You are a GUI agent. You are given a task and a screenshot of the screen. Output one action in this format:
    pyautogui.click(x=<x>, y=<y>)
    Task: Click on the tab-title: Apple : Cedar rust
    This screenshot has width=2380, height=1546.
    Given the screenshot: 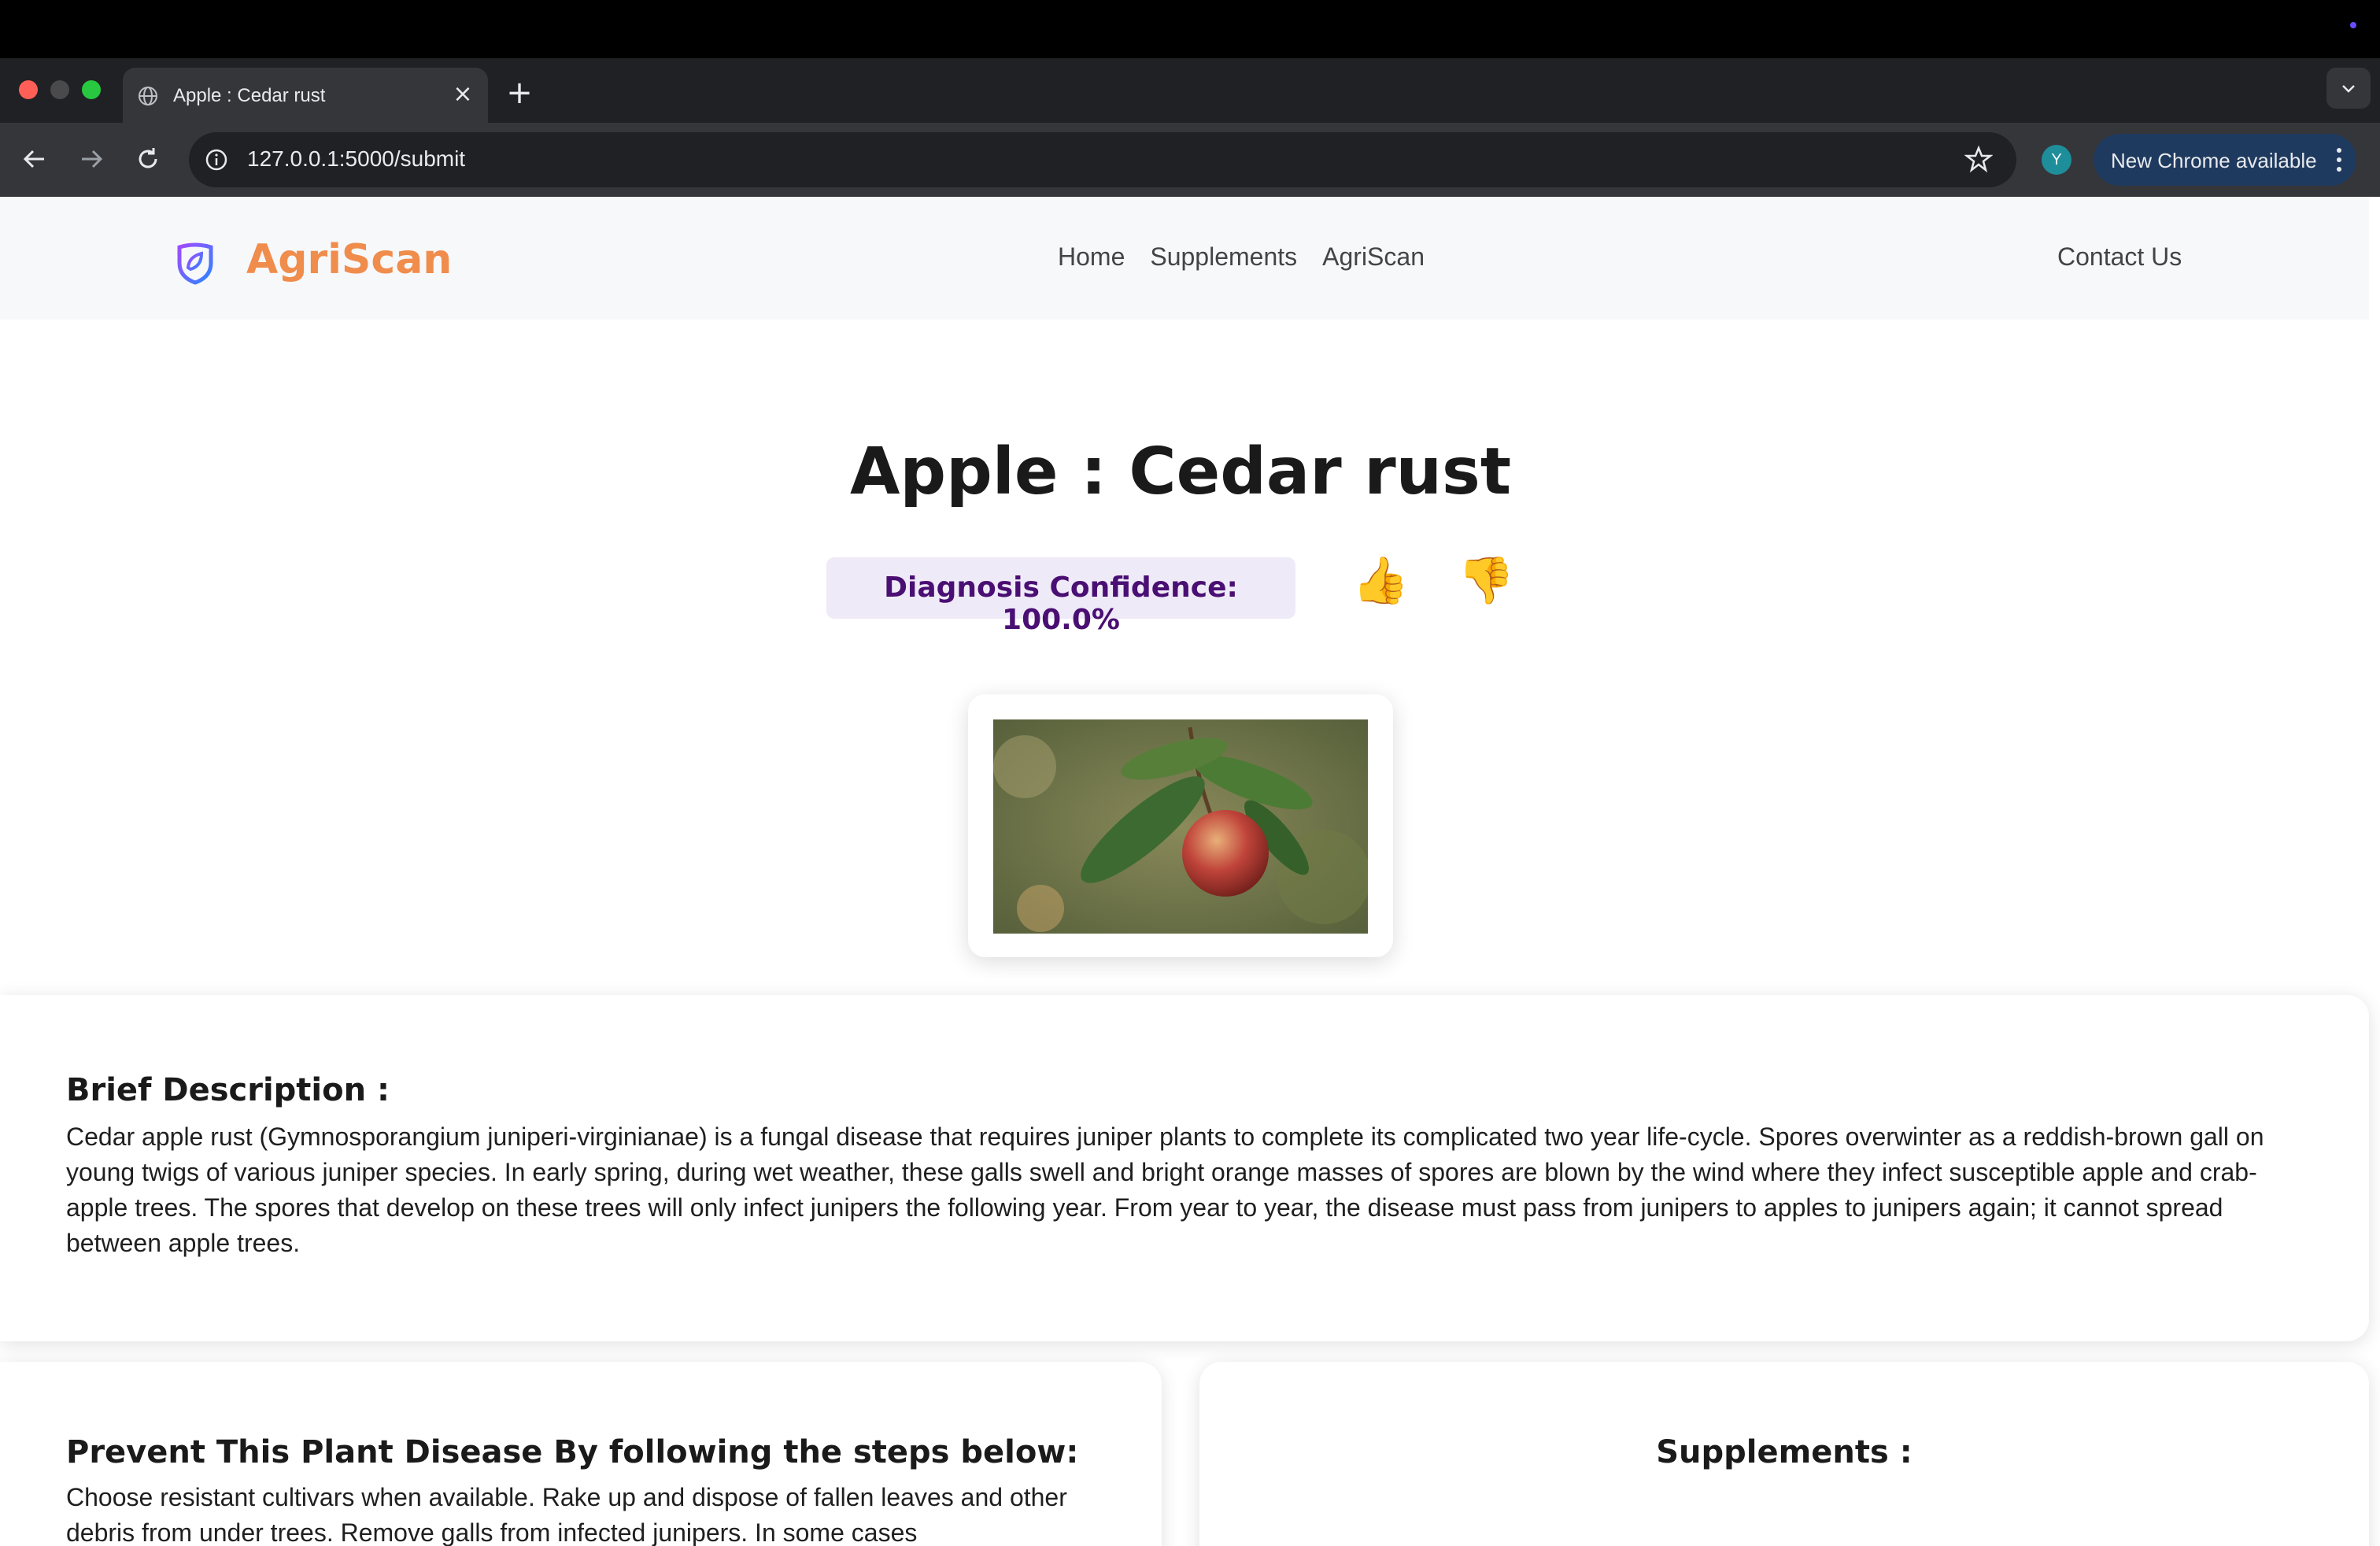 What is the action you would take?
    pyautogui.click(x=249, y=96)
    